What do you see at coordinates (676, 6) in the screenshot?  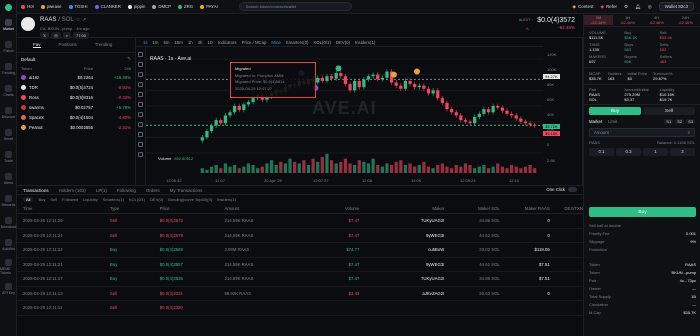 I see `wallet-button: Wallet 82c3` at bounding box center [676, 6].